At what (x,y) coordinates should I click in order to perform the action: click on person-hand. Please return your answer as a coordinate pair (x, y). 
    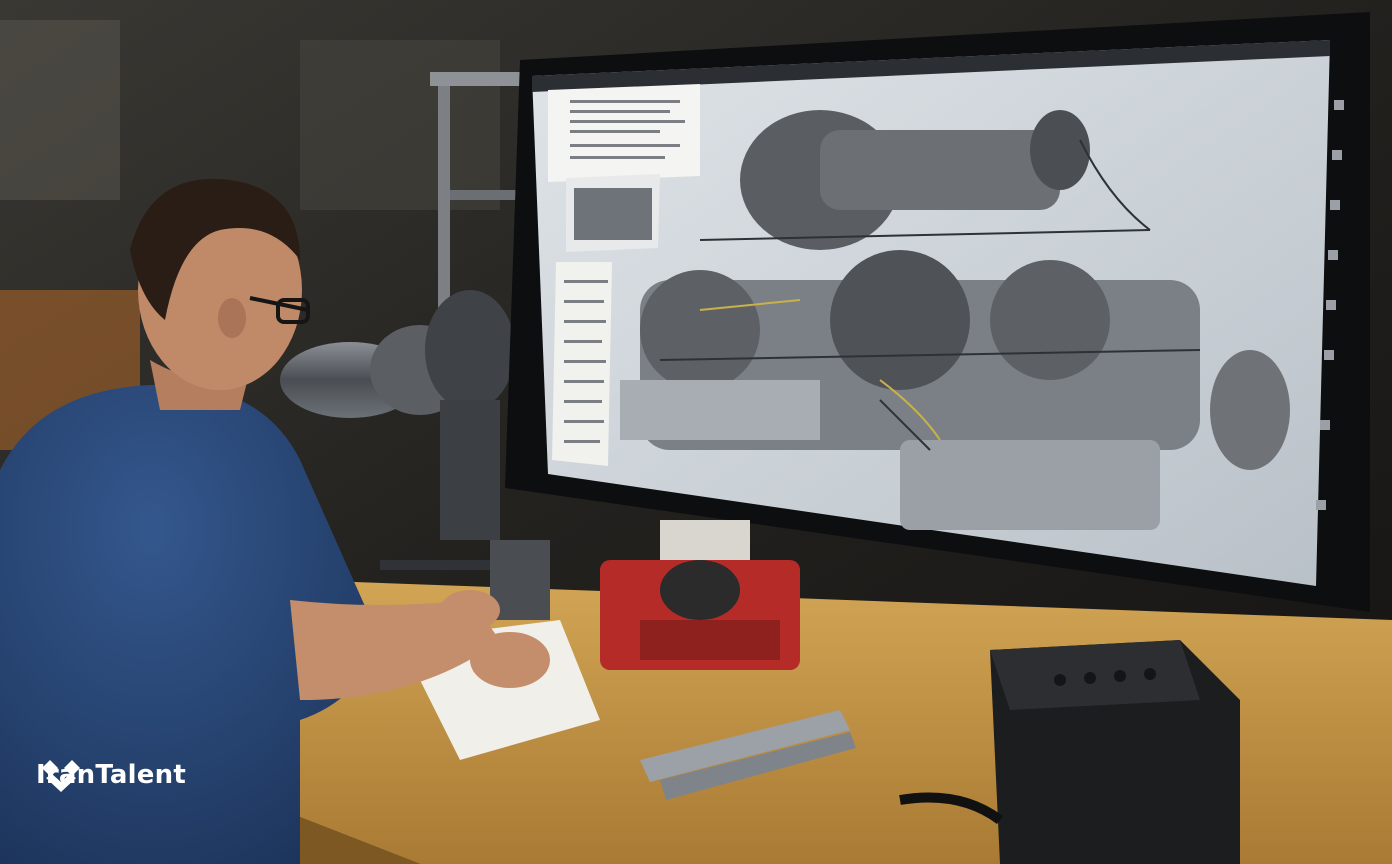
    Looking at the image, I should click on (510, 660).